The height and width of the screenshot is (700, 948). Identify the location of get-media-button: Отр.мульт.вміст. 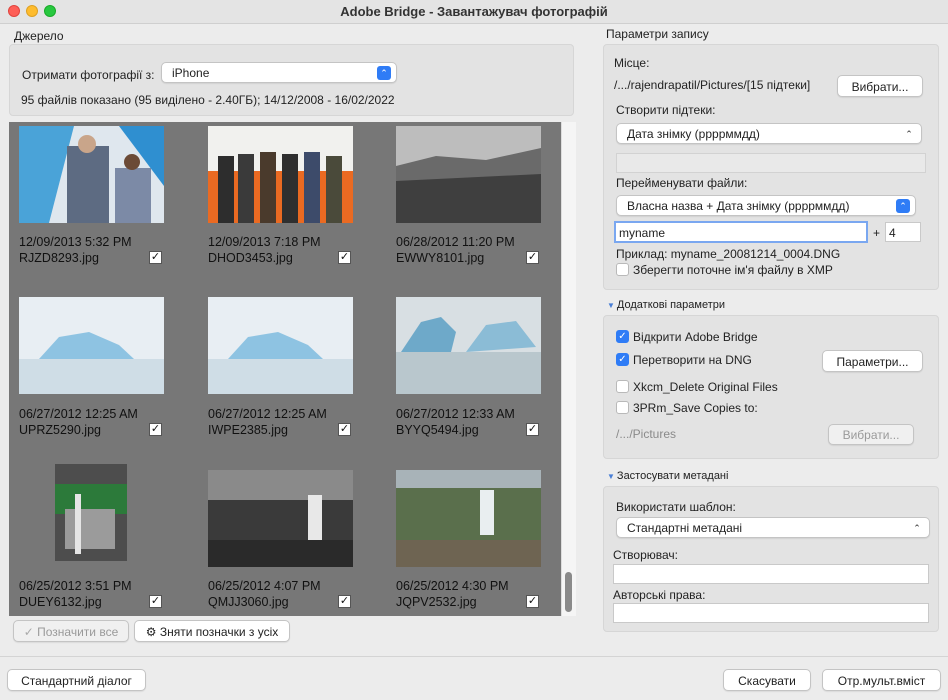
(881, 680).